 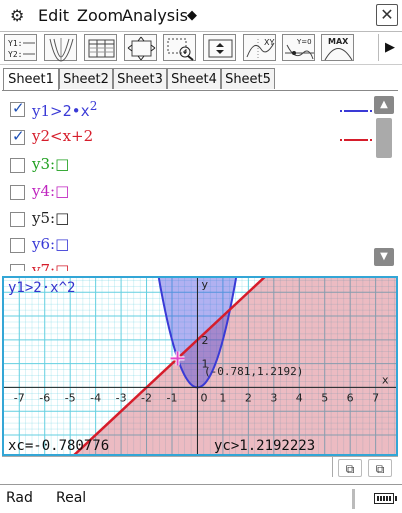 What do you see at coordinates (121, 397) in the screenshot?
I see `x-tick-label: -3` at bounding box center [121, 397].